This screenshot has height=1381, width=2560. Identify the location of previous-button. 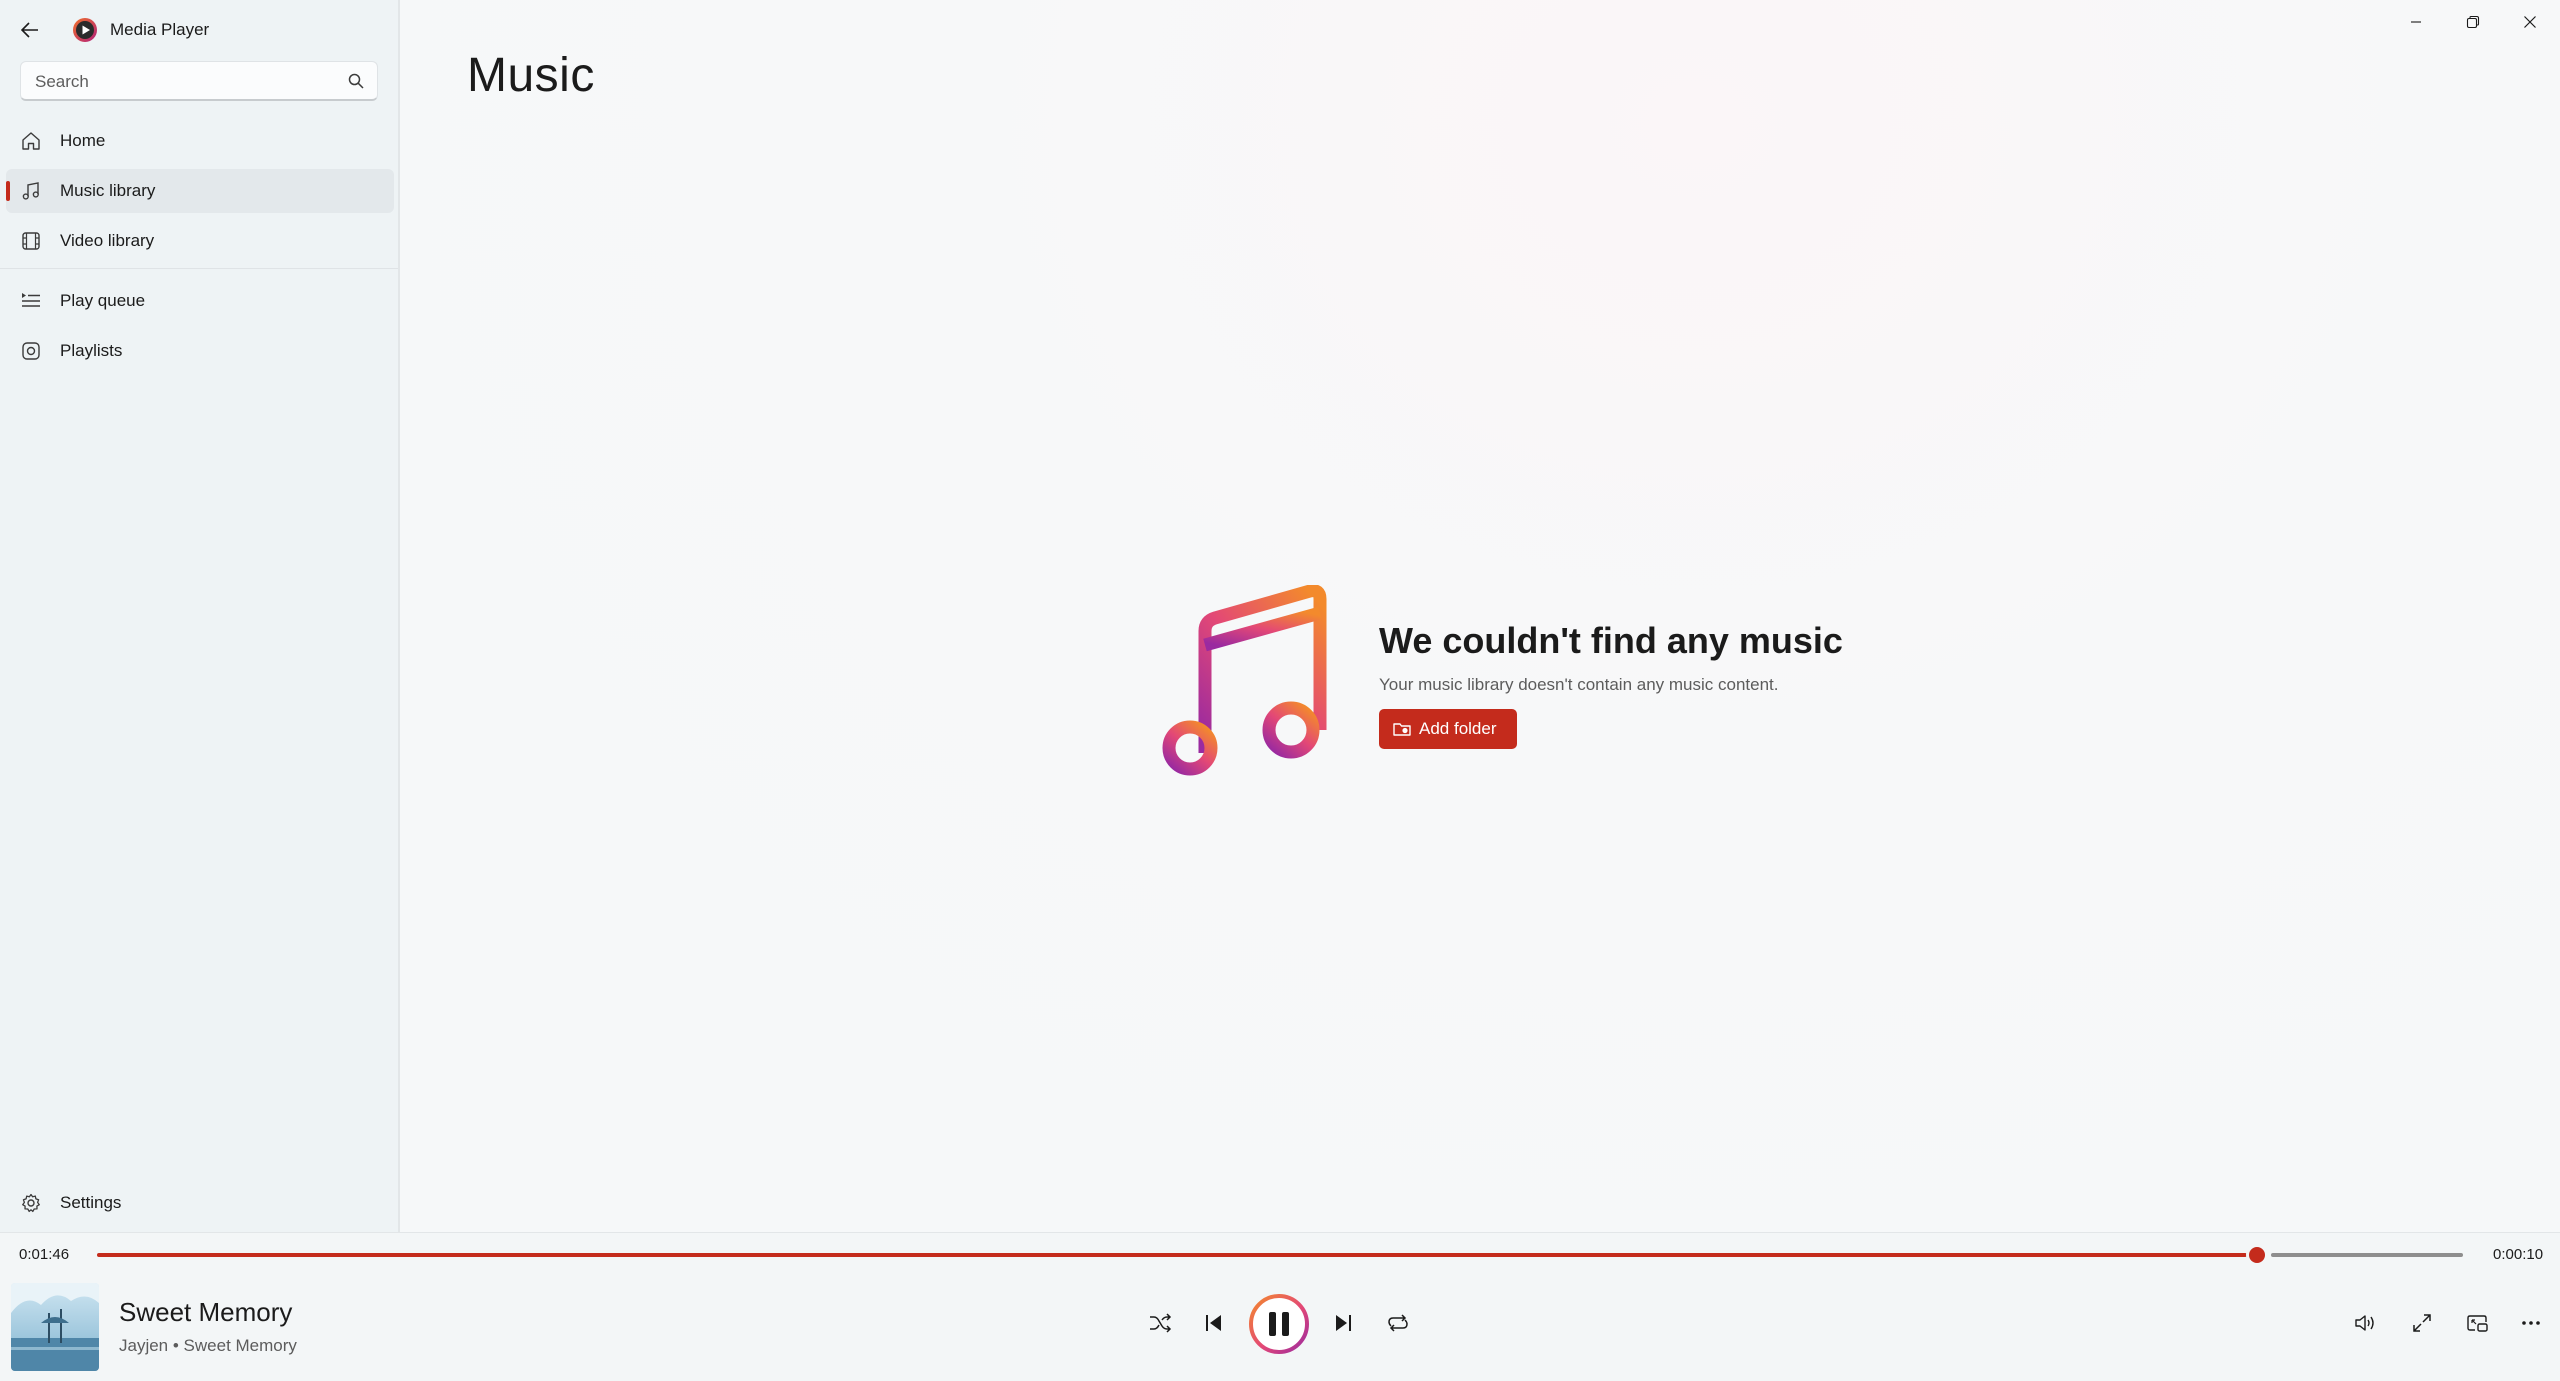
(1214, 1323).